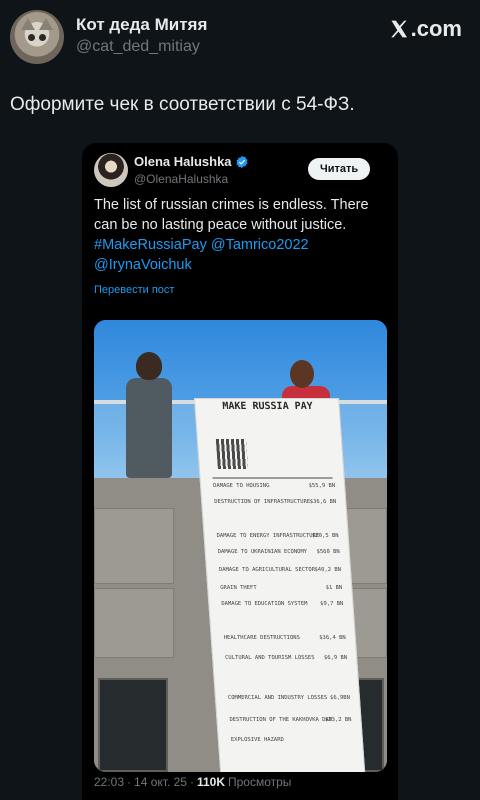 Image resolution: width=480 pixels, height=800 pixels. I want to click on receipt-item: CULTURAL AND TOURISM LOSSES $6,9 BN, so click(286, 658).